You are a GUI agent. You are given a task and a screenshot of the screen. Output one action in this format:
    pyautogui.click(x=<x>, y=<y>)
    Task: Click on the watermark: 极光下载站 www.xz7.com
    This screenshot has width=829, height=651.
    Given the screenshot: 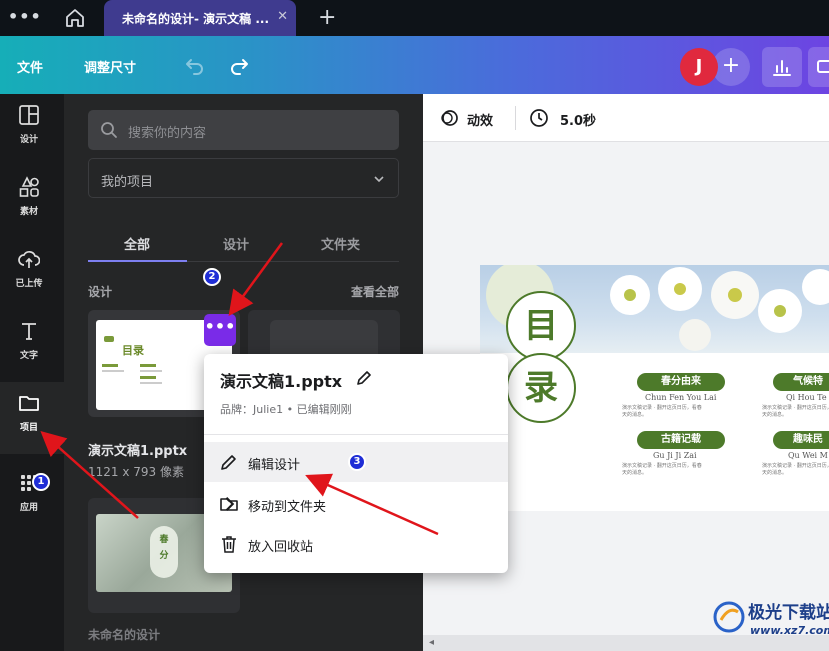 What is the action you would take?
    pyautogui.click(x=770, y=621)
    